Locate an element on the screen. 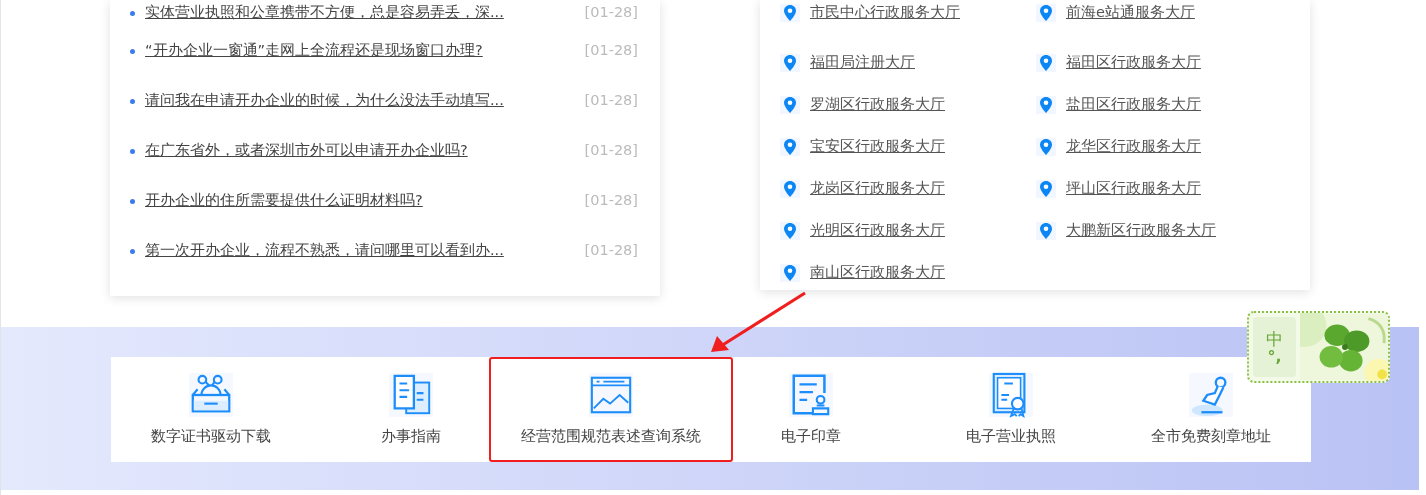 This screenshot has height=495, width=1426. service-hall-link: 大鹏新区行政服务大厅 is located at coordinates (1141, 231).